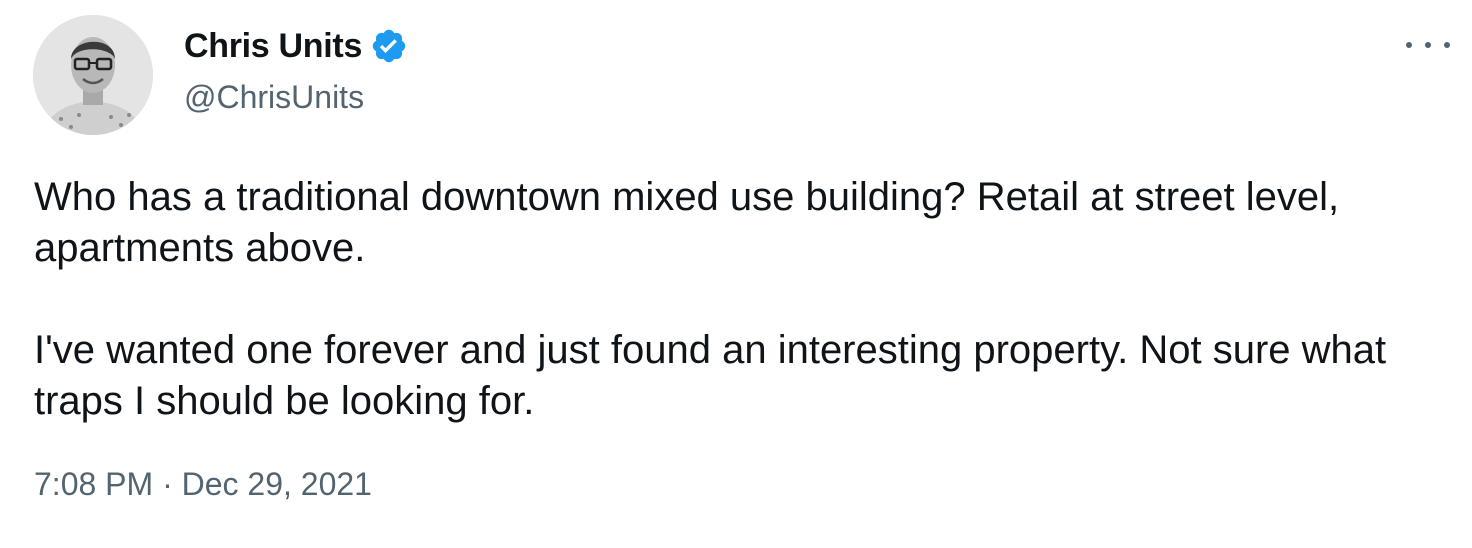 The image size is (1472, 548). Describe the element at coordinates (389, 46) in the screenshot. I see `verified-badge-icon` at that location.